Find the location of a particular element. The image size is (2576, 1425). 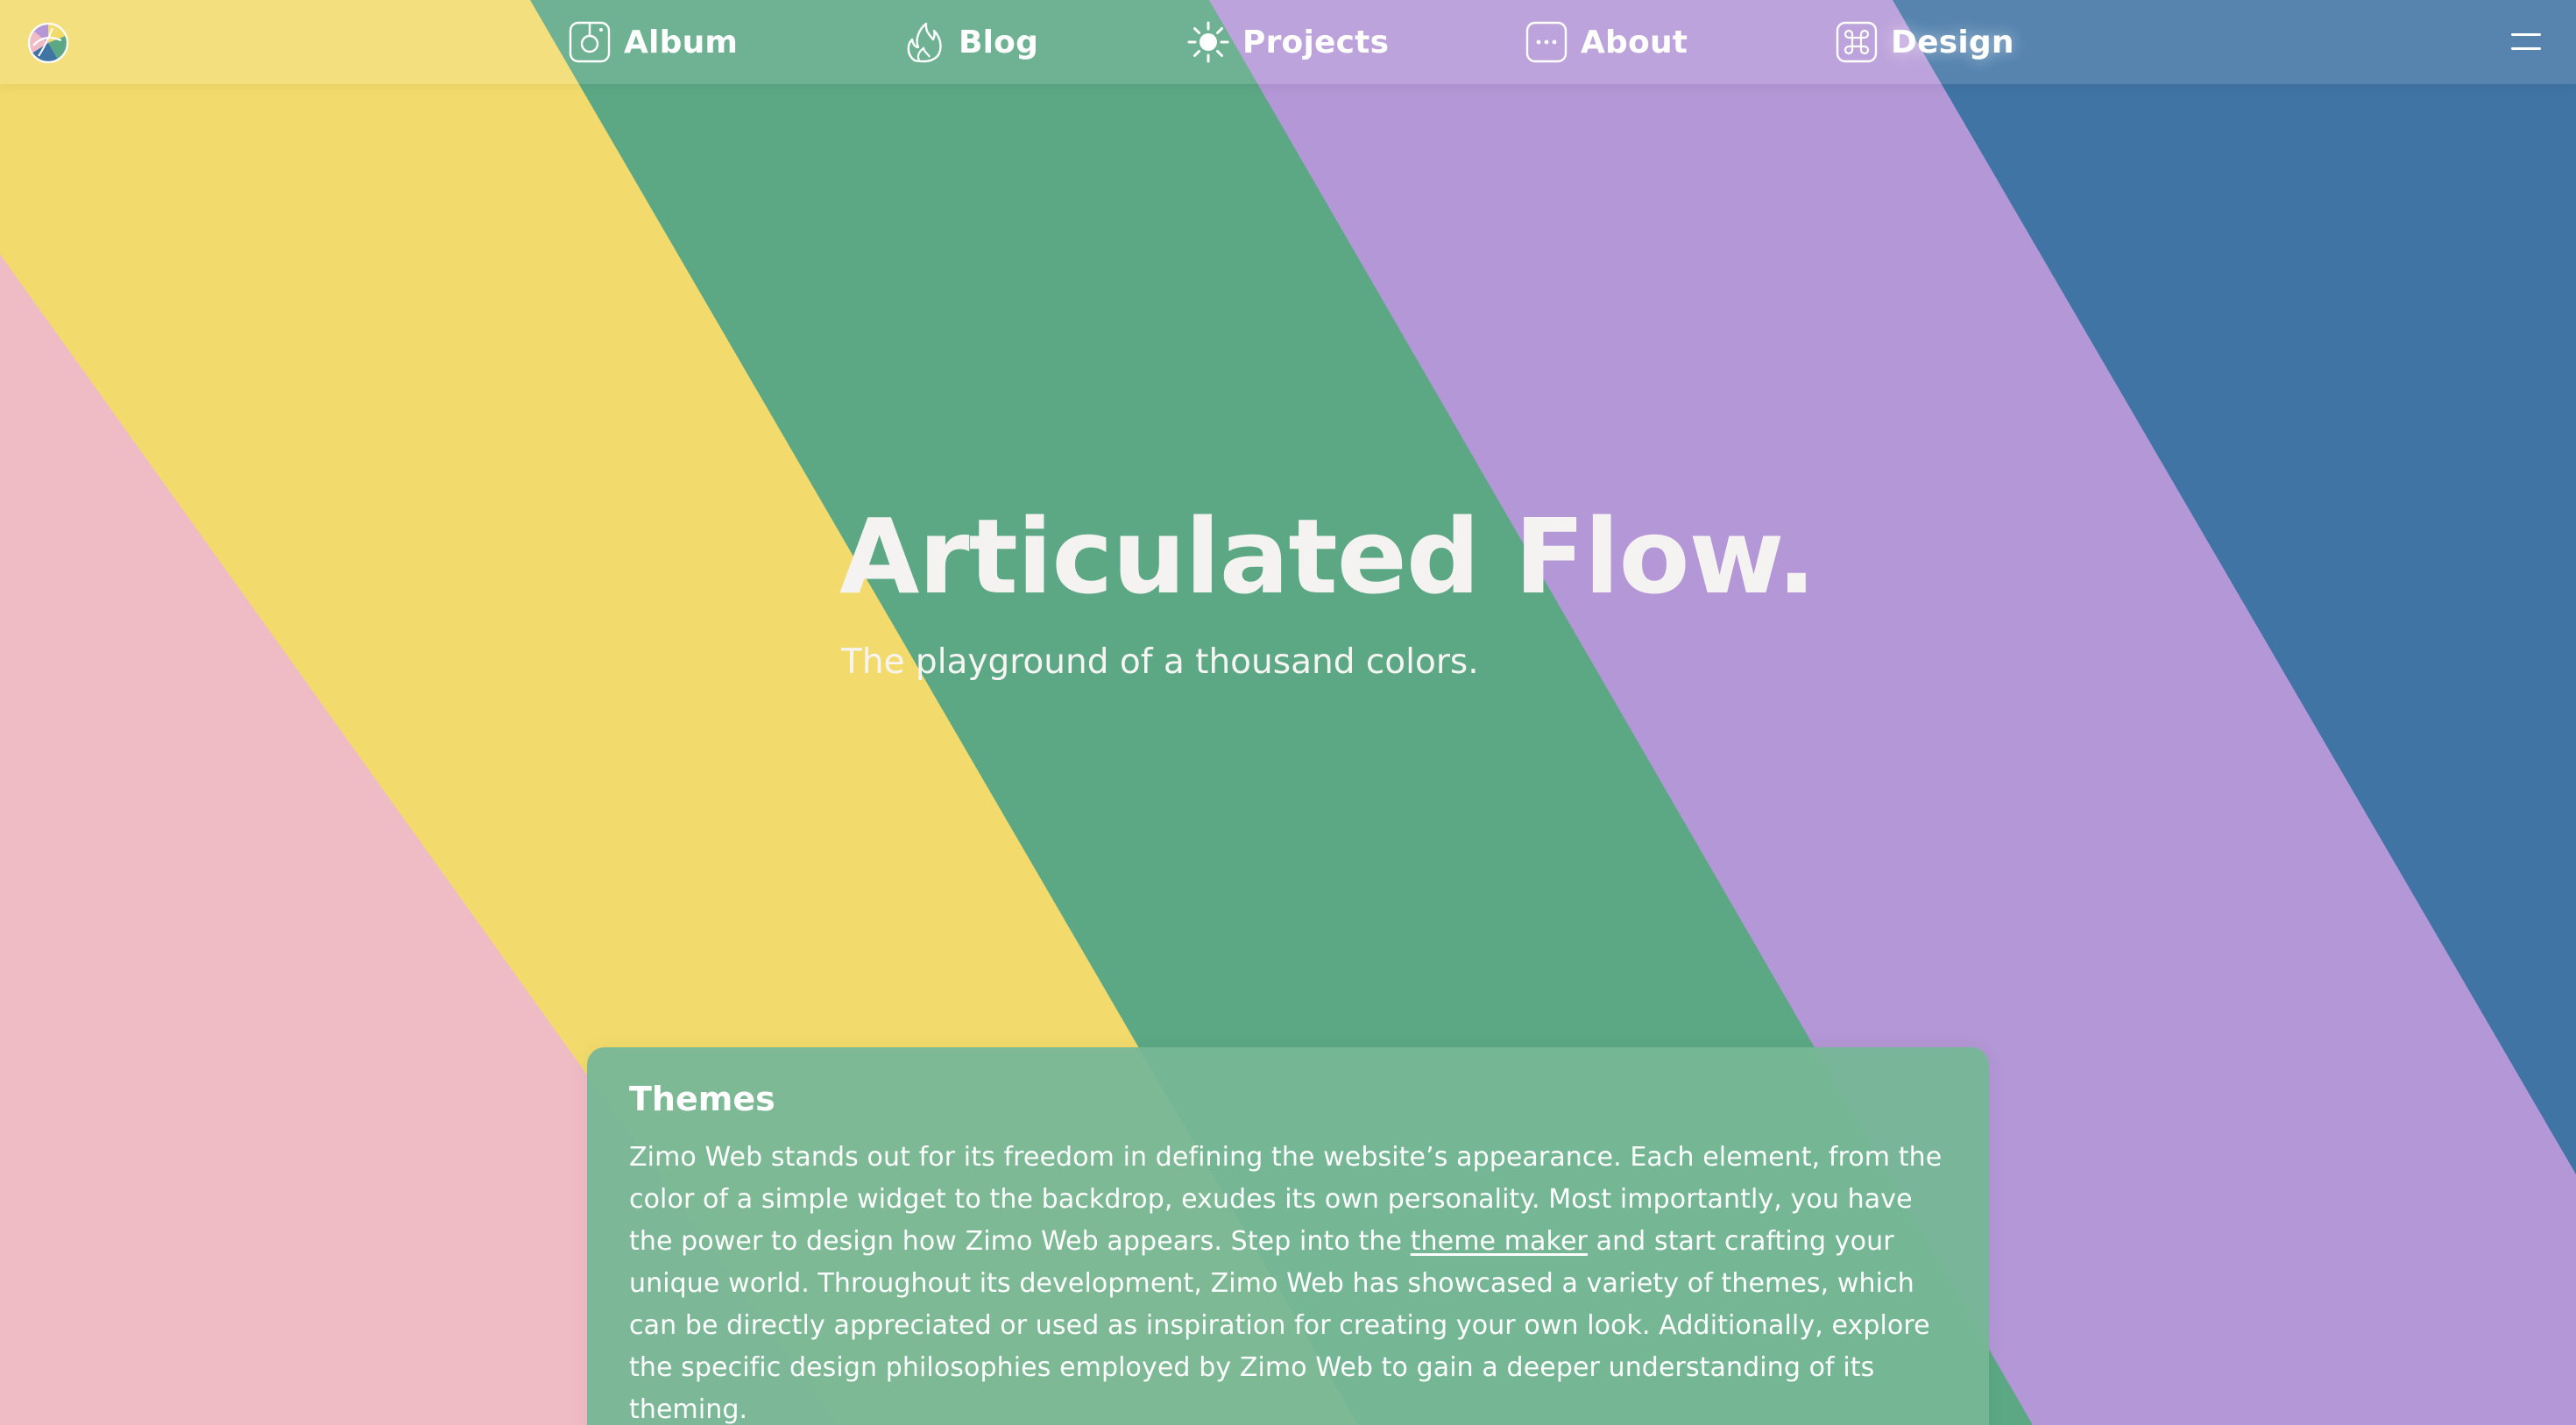

nav-label-album: Album is located at coordinates (681, 42).